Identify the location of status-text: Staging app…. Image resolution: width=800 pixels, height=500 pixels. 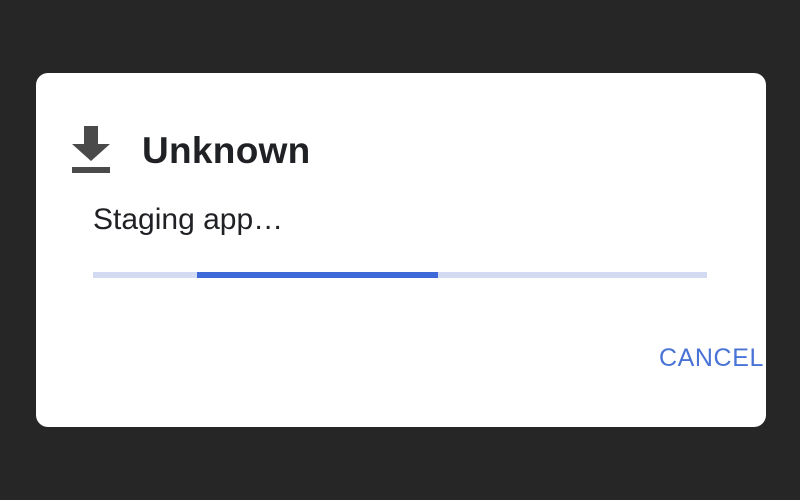
(188, 219).